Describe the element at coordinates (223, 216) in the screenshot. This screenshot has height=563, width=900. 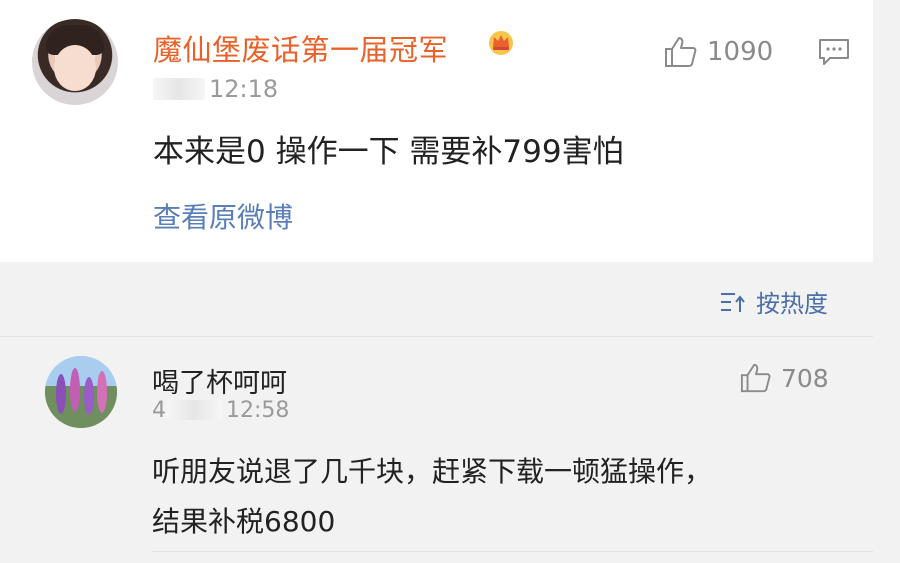
I see `view-original-link: 查看原微博` at that location.